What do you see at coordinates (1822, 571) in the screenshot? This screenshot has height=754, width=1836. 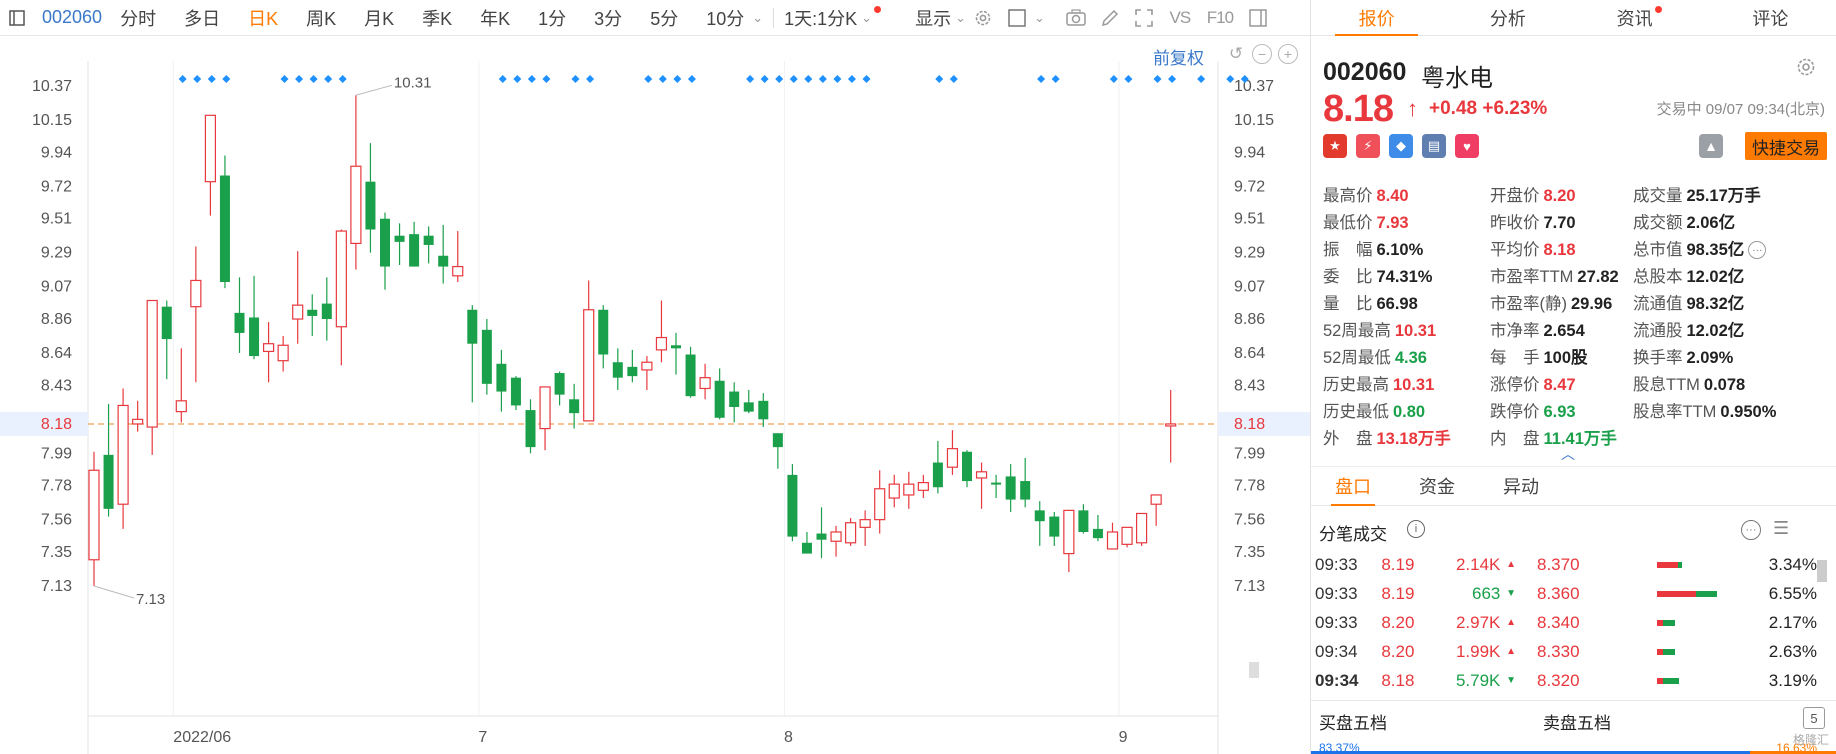 I see `scrollbar` at bounding box center [1822, 571].